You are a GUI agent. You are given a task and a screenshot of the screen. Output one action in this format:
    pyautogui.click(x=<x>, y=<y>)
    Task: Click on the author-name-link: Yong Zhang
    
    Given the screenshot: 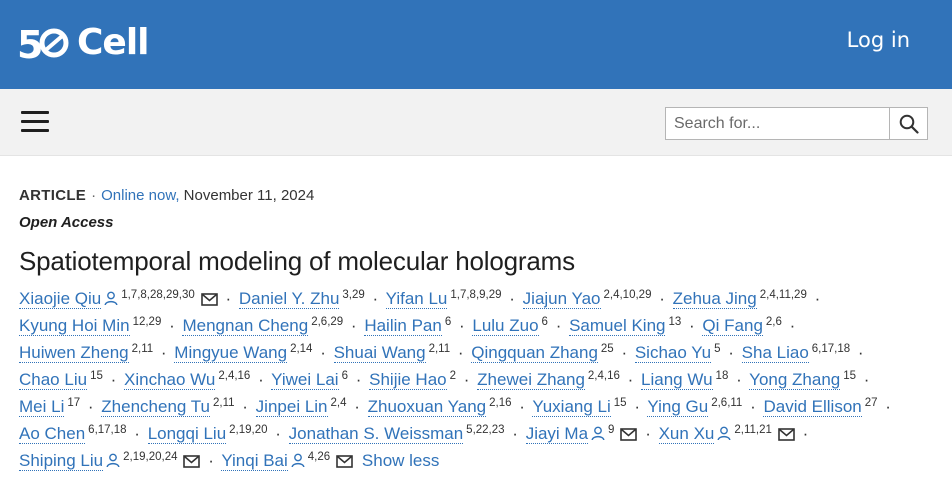 What is the action you would take?
    pyautogui.click(x=795, y=380)
    